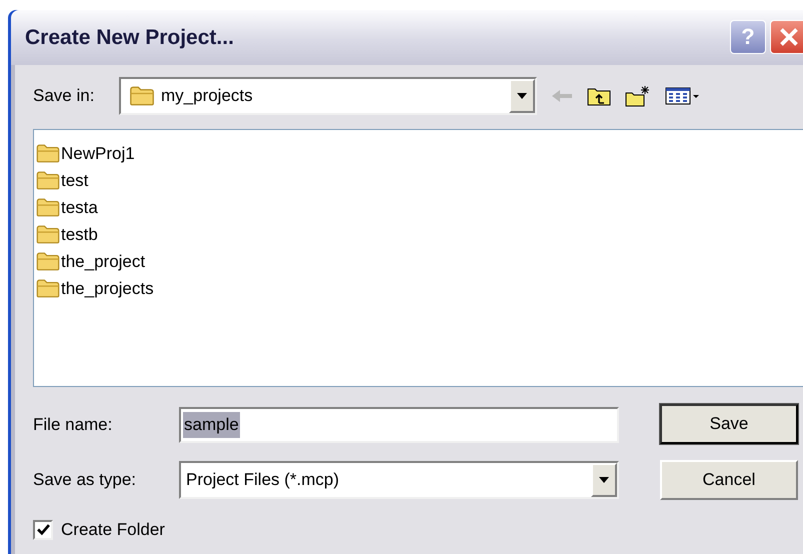 Image resolution: width=803 pixels, height=554 pixels. Describe the element at coordinates (64, 96) in the screenshot. I see `save-in-label: Save in:` at that location.